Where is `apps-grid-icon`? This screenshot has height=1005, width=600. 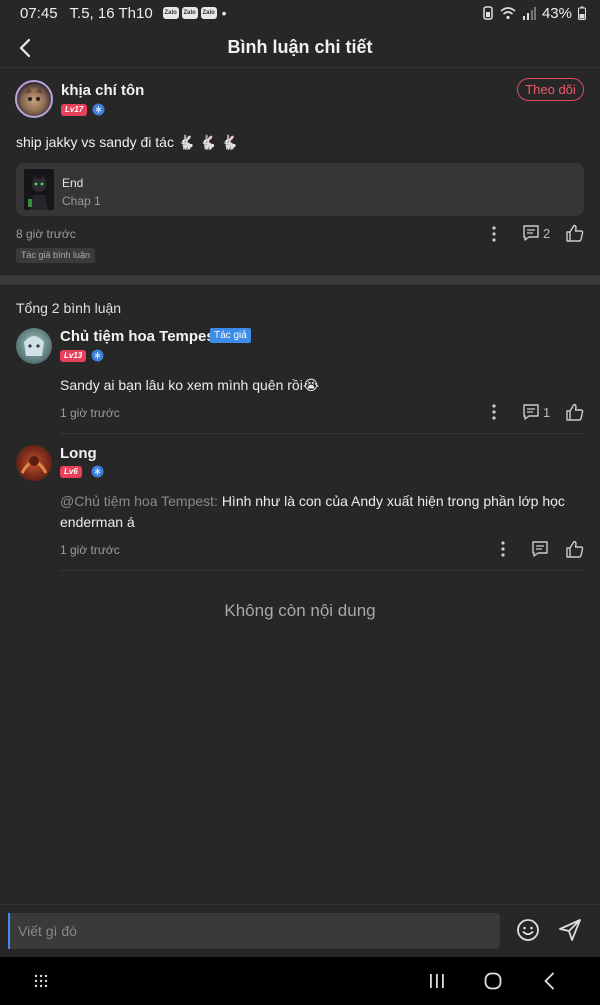
apps-grid-icon is located at coordinates (41, 981).